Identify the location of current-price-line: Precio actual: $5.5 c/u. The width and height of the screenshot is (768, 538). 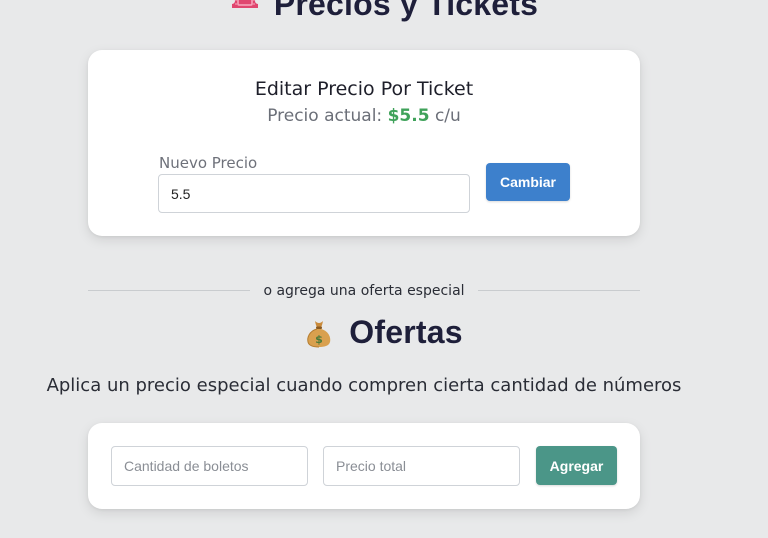
(364, 116).